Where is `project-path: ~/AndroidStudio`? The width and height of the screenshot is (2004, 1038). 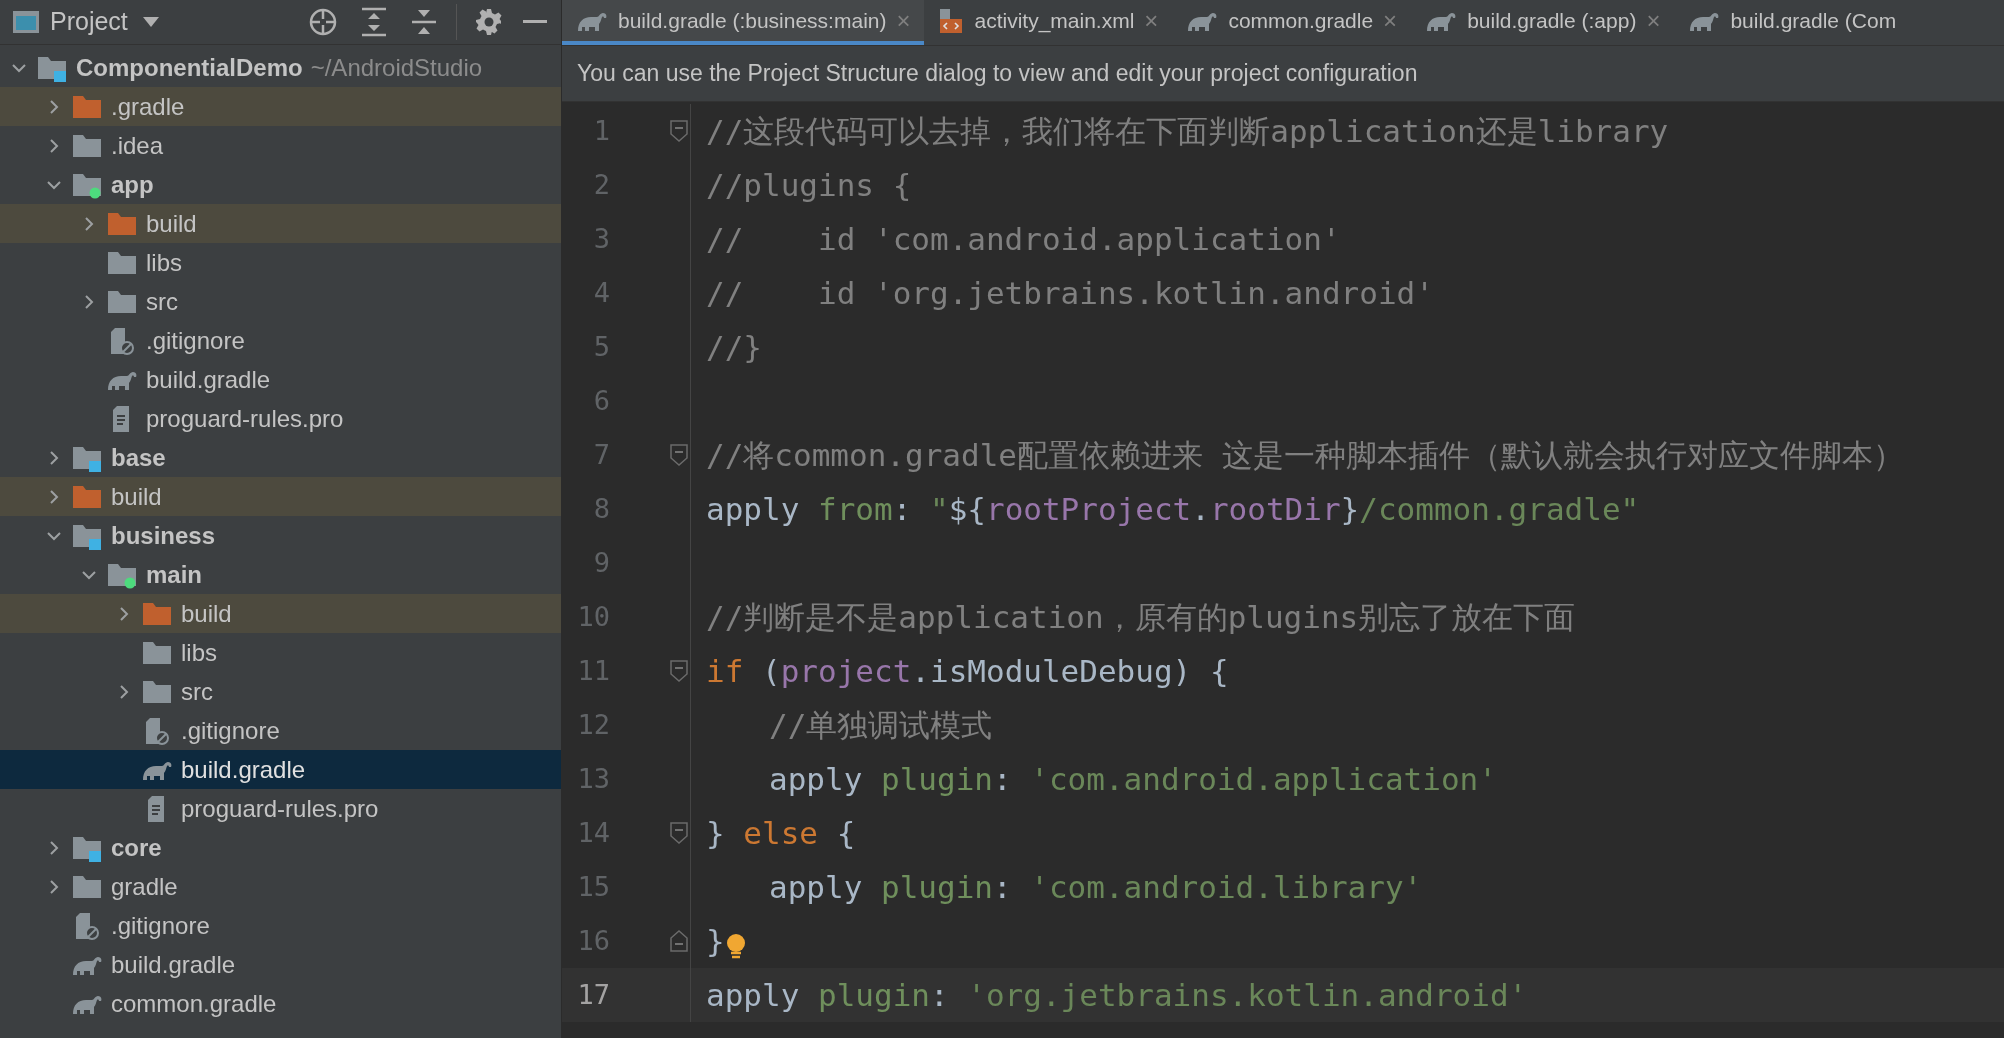 project-path: ~/AndroidStudio is located at coordinates (396, 67).